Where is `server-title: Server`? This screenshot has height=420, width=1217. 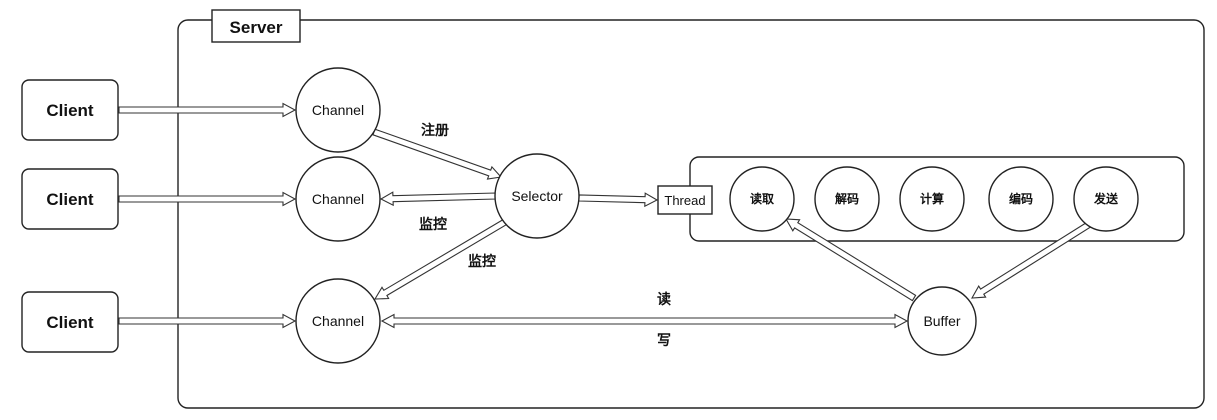
server-title: Server is located at coordinates (256, 27).